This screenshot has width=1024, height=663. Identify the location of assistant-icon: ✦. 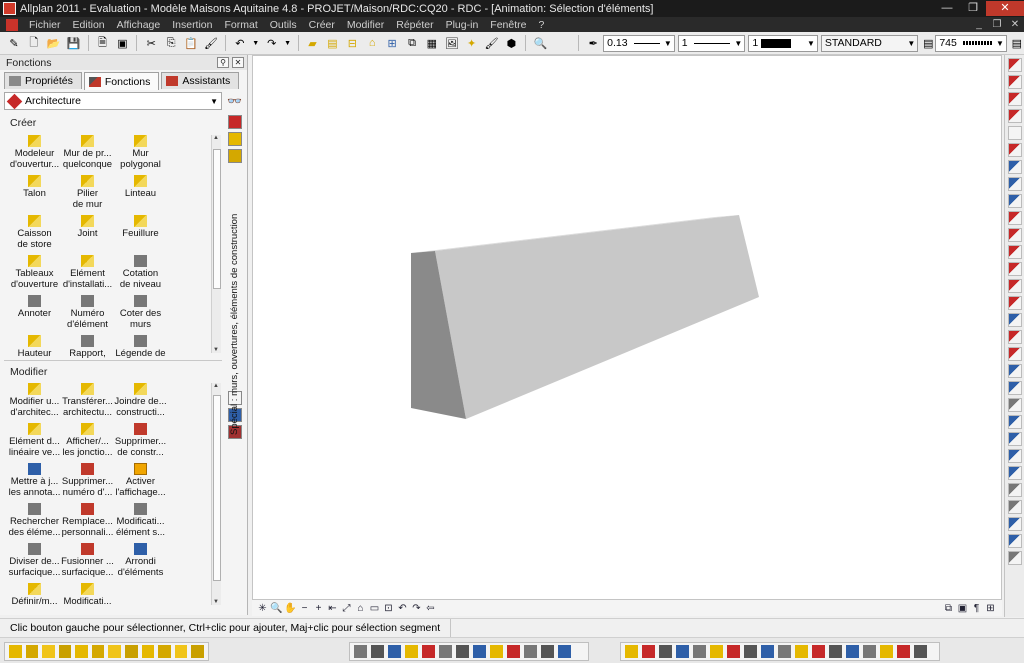
(472, 43).